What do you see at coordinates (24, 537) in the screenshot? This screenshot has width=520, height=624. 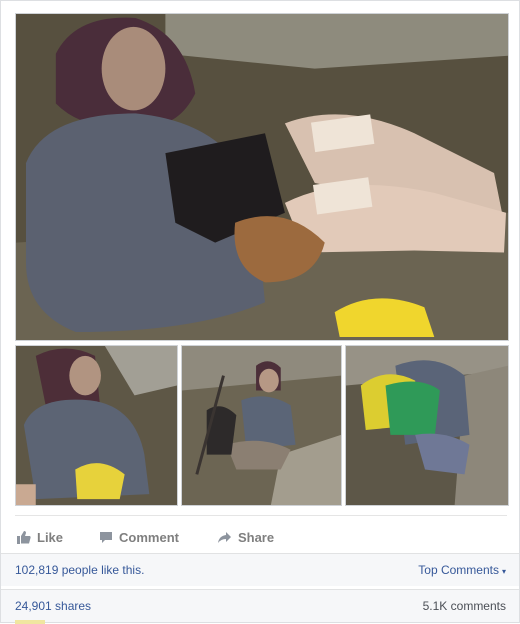 I see `thumbs-up-icon` at bounding box center [24, 537].